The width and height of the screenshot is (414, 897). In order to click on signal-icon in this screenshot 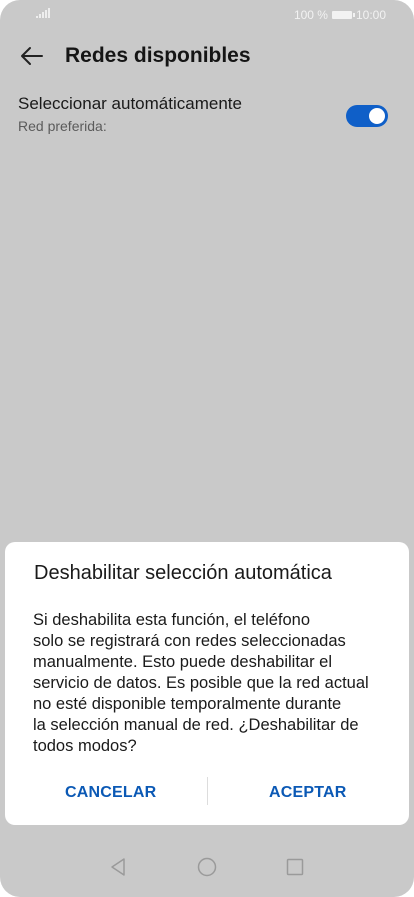, I will do `click(43, 13)`.